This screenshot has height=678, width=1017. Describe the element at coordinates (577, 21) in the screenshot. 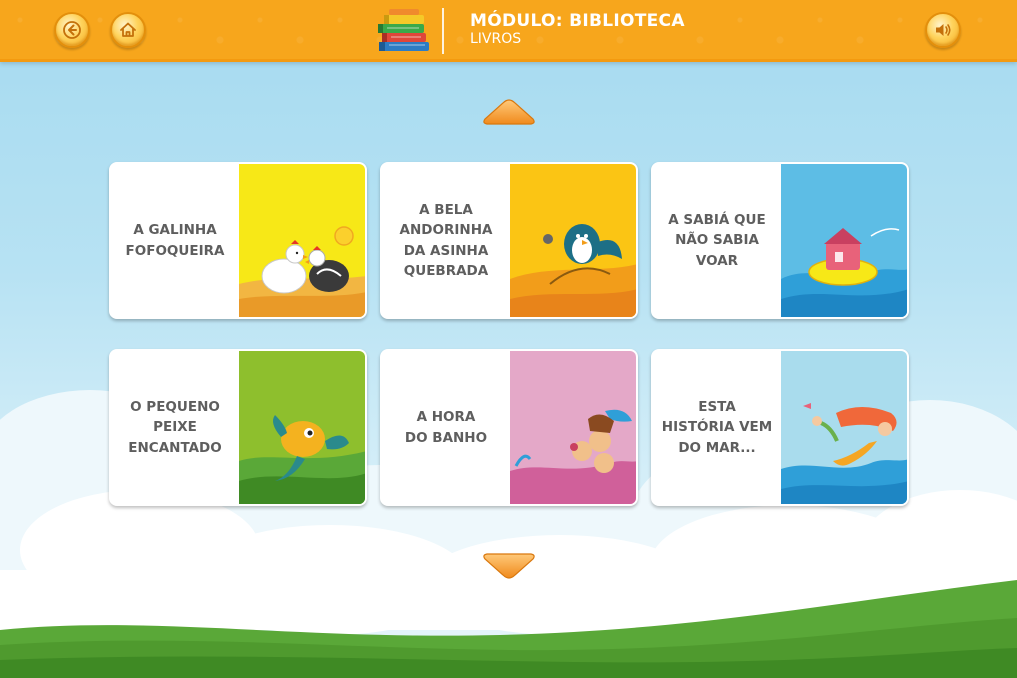

I see `module-title: MÓDULO: BIBLIOTECA` at that location.